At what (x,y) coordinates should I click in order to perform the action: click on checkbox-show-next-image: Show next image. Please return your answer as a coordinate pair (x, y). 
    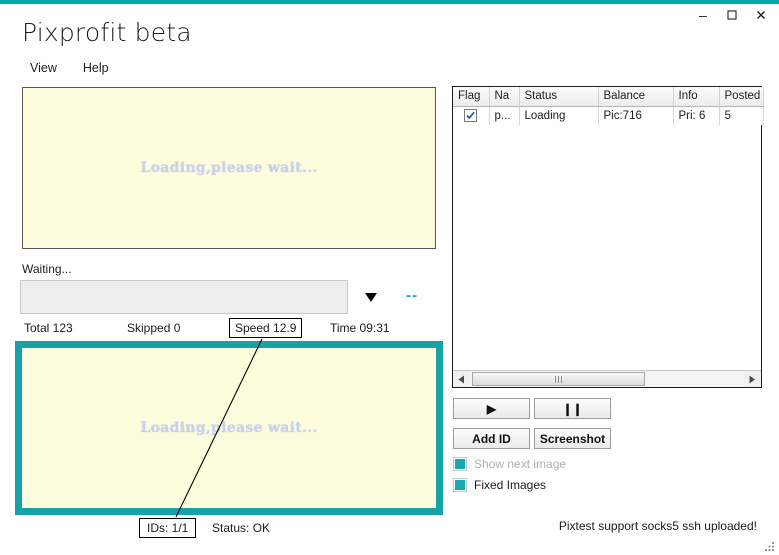
    Looking at the image, I should click on (509, 464).